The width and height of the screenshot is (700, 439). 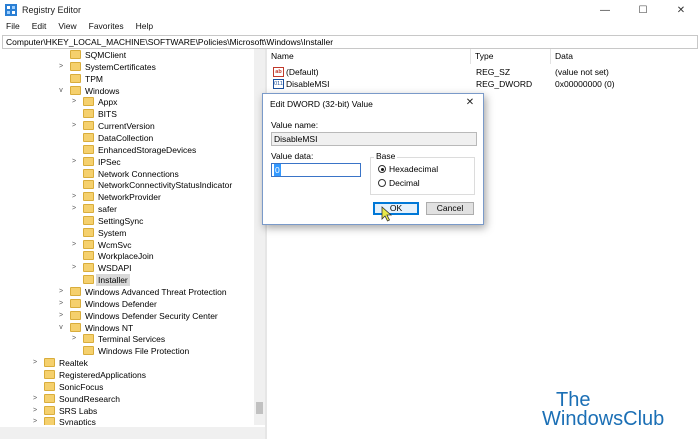 I want to click on tree-node: NetworkConnectivityStatusIndicator, so click(x=127, y=185).